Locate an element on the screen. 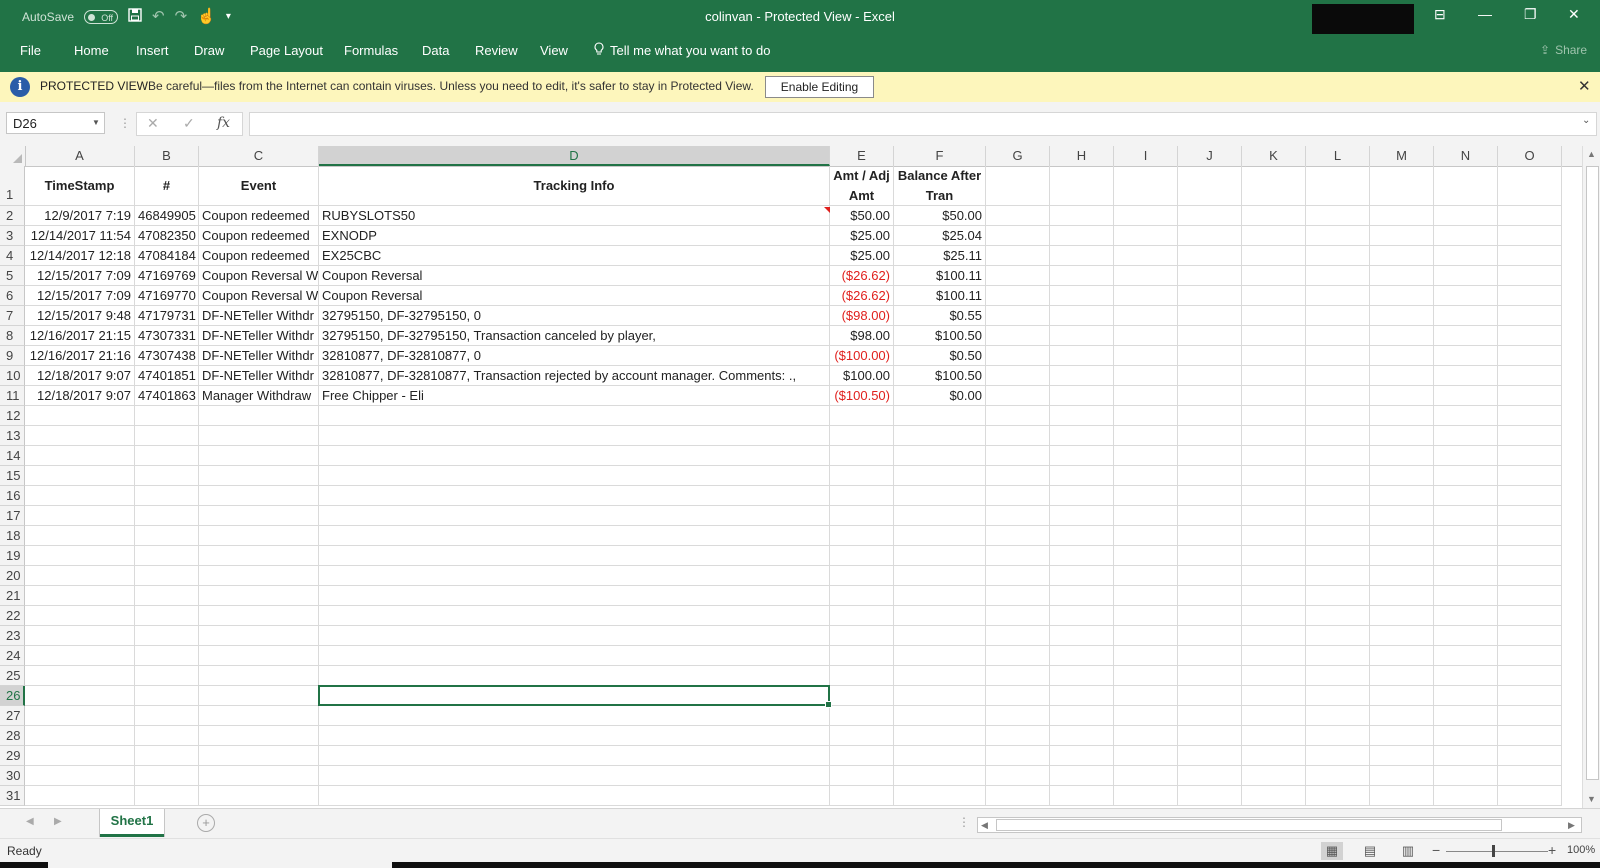  column-header: B is located at coordinates (167, 156).